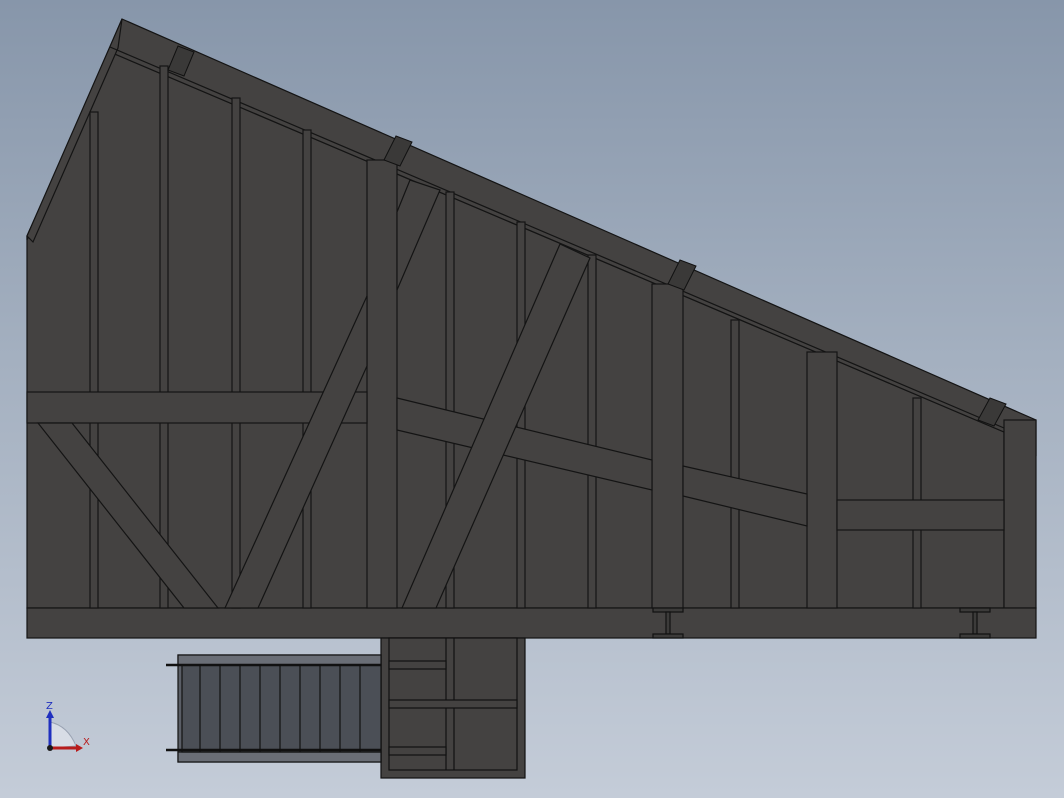 The image size is (1064, 798). I want to click on end-post-right, so click(1020, 514).